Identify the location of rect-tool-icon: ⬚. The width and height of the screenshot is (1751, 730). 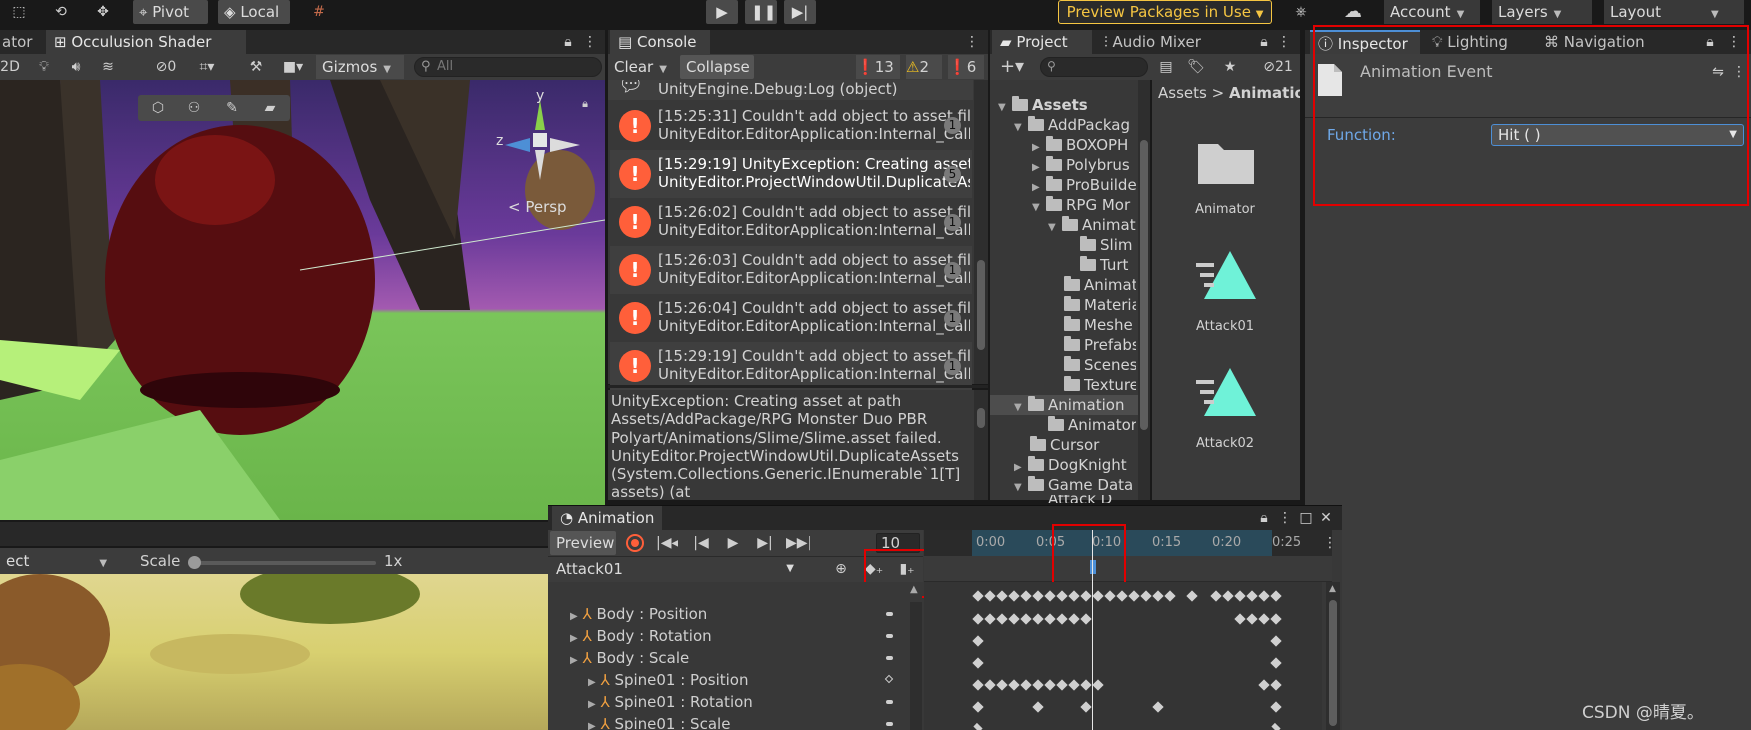
(19, 12).